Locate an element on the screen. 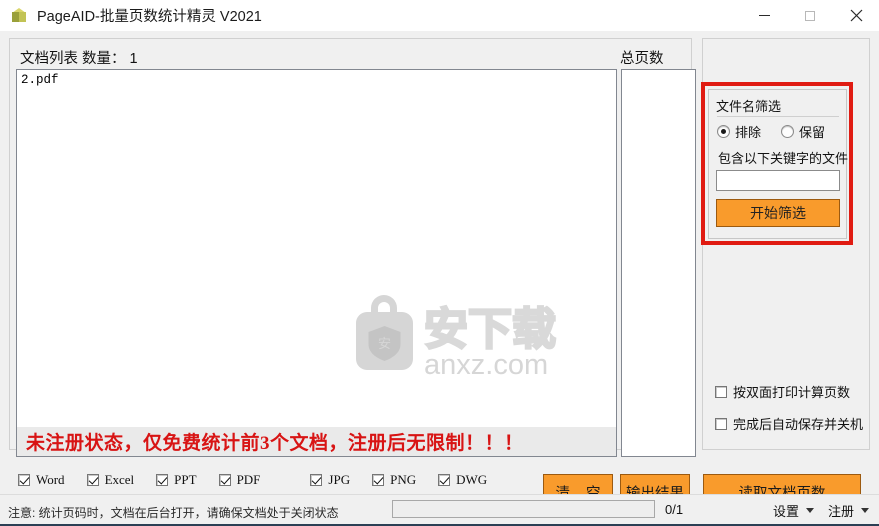  title-bar: PageAID-批量页数统计精灵 V2021 is located at coordinates (439, 16).